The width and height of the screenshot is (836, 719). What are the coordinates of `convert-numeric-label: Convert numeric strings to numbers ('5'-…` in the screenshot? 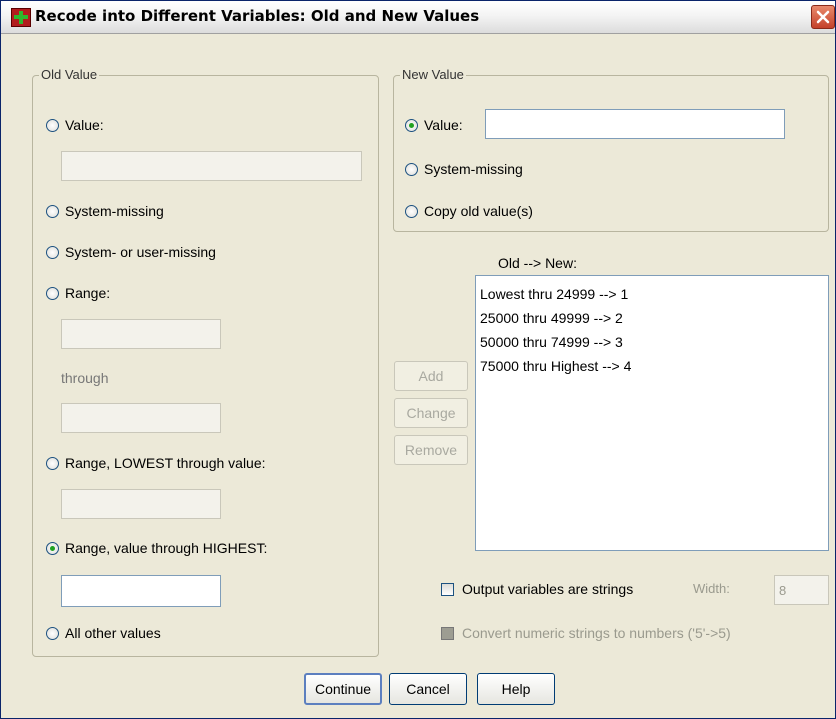 It's located at (596, 633).